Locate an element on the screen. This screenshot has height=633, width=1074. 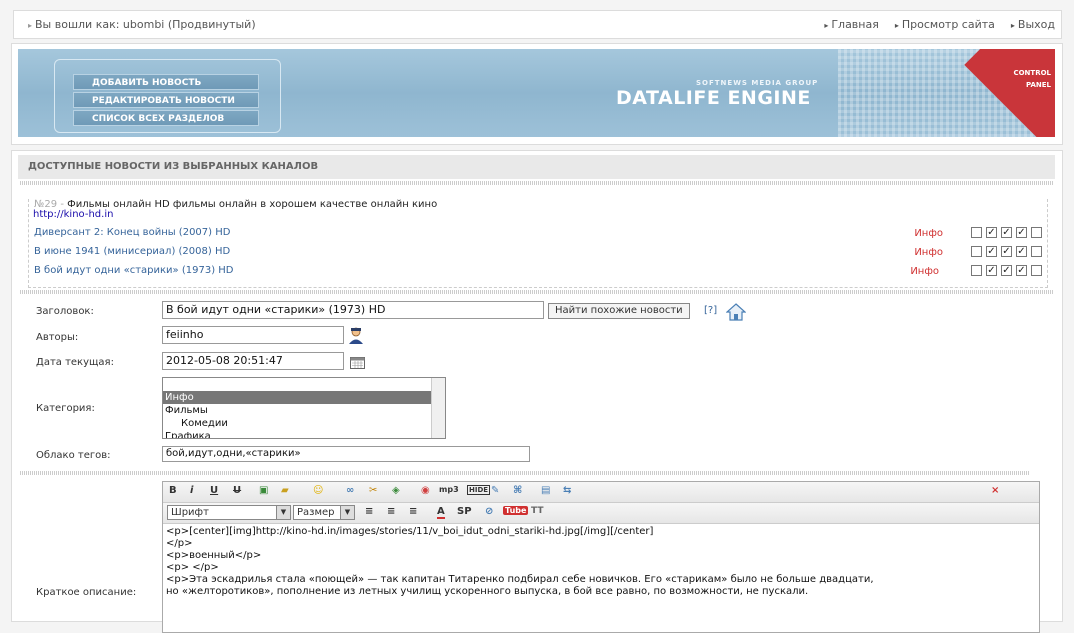
authors-label: Авторы: is located at coordinates (57, 337).